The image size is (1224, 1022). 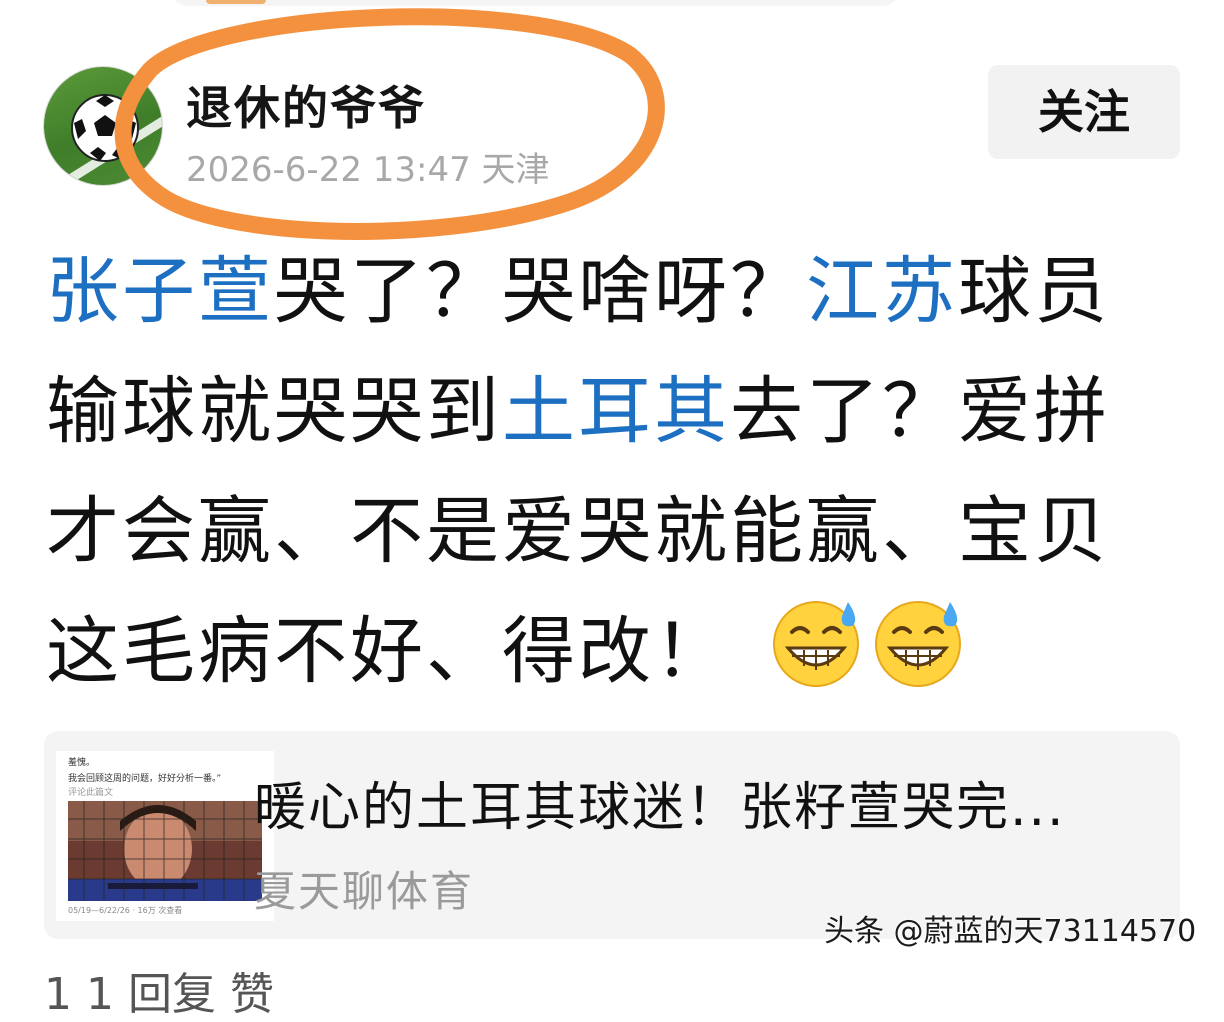 I want to click on thumbnail-text: 我会回顾这周的问题，好好分析一番。”, so click(x=145, y=779).